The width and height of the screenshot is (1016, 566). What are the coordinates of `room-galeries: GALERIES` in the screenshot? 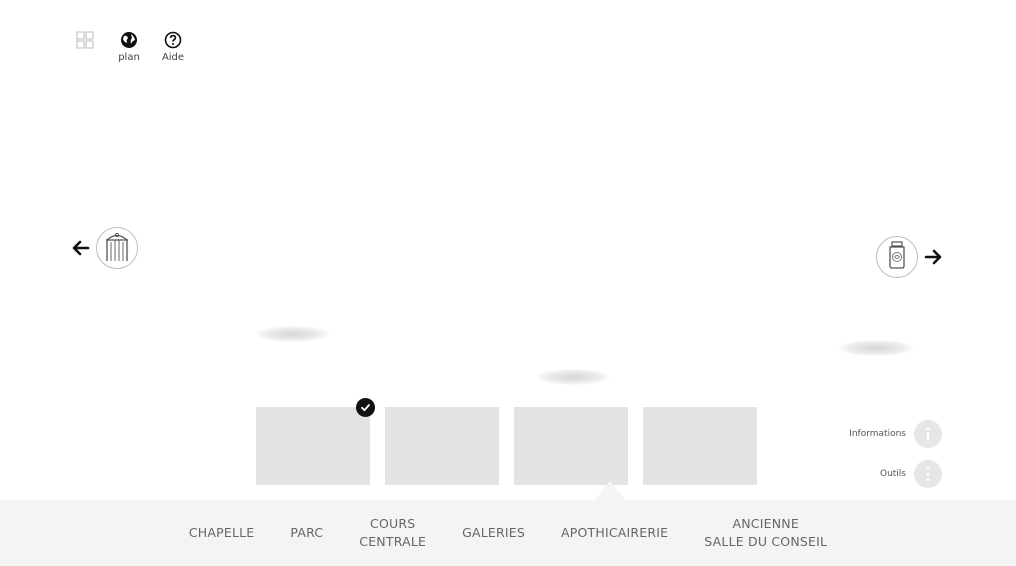 It's located at (493, 533).